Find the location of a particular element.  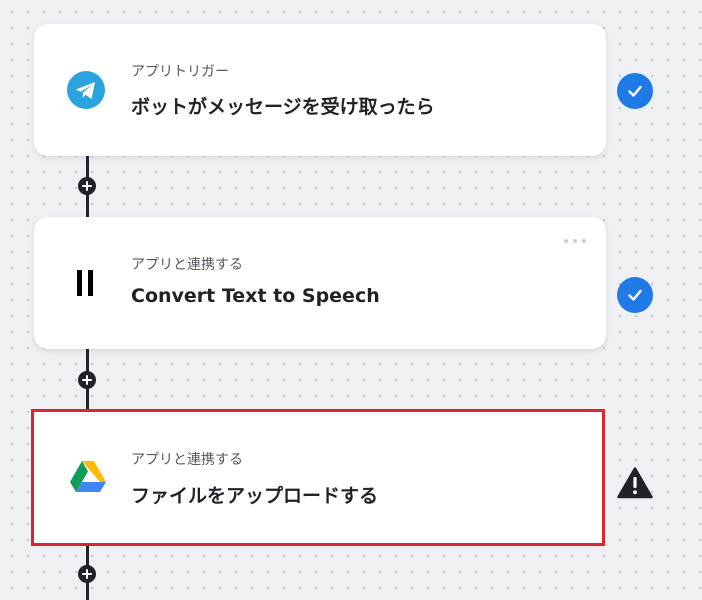

warning-icon is located at coordinates (635, 483).